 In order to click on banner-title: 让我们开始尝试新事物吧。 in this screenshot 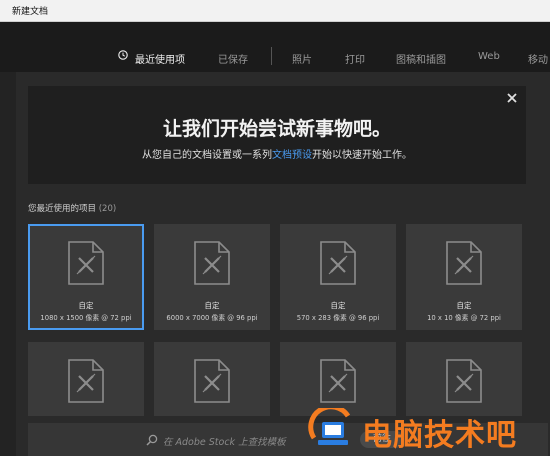, I will do `click(276, 129)`.